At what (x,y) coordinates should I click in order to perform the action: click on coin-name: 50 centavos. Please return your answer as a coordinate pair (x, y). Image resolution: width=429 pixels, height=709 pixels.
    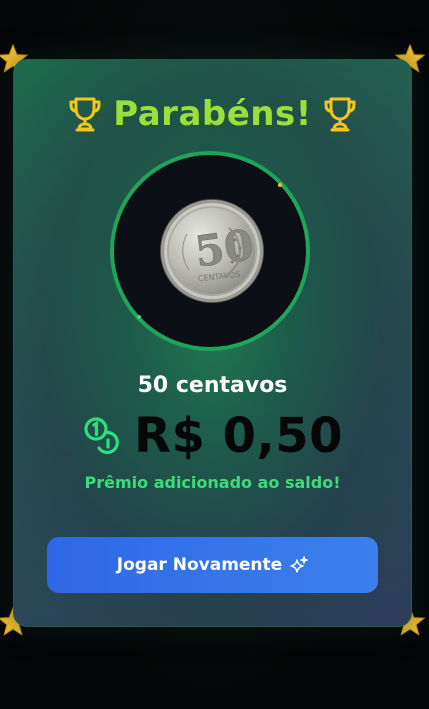
    Looking at the image, I should click on (212, 385).